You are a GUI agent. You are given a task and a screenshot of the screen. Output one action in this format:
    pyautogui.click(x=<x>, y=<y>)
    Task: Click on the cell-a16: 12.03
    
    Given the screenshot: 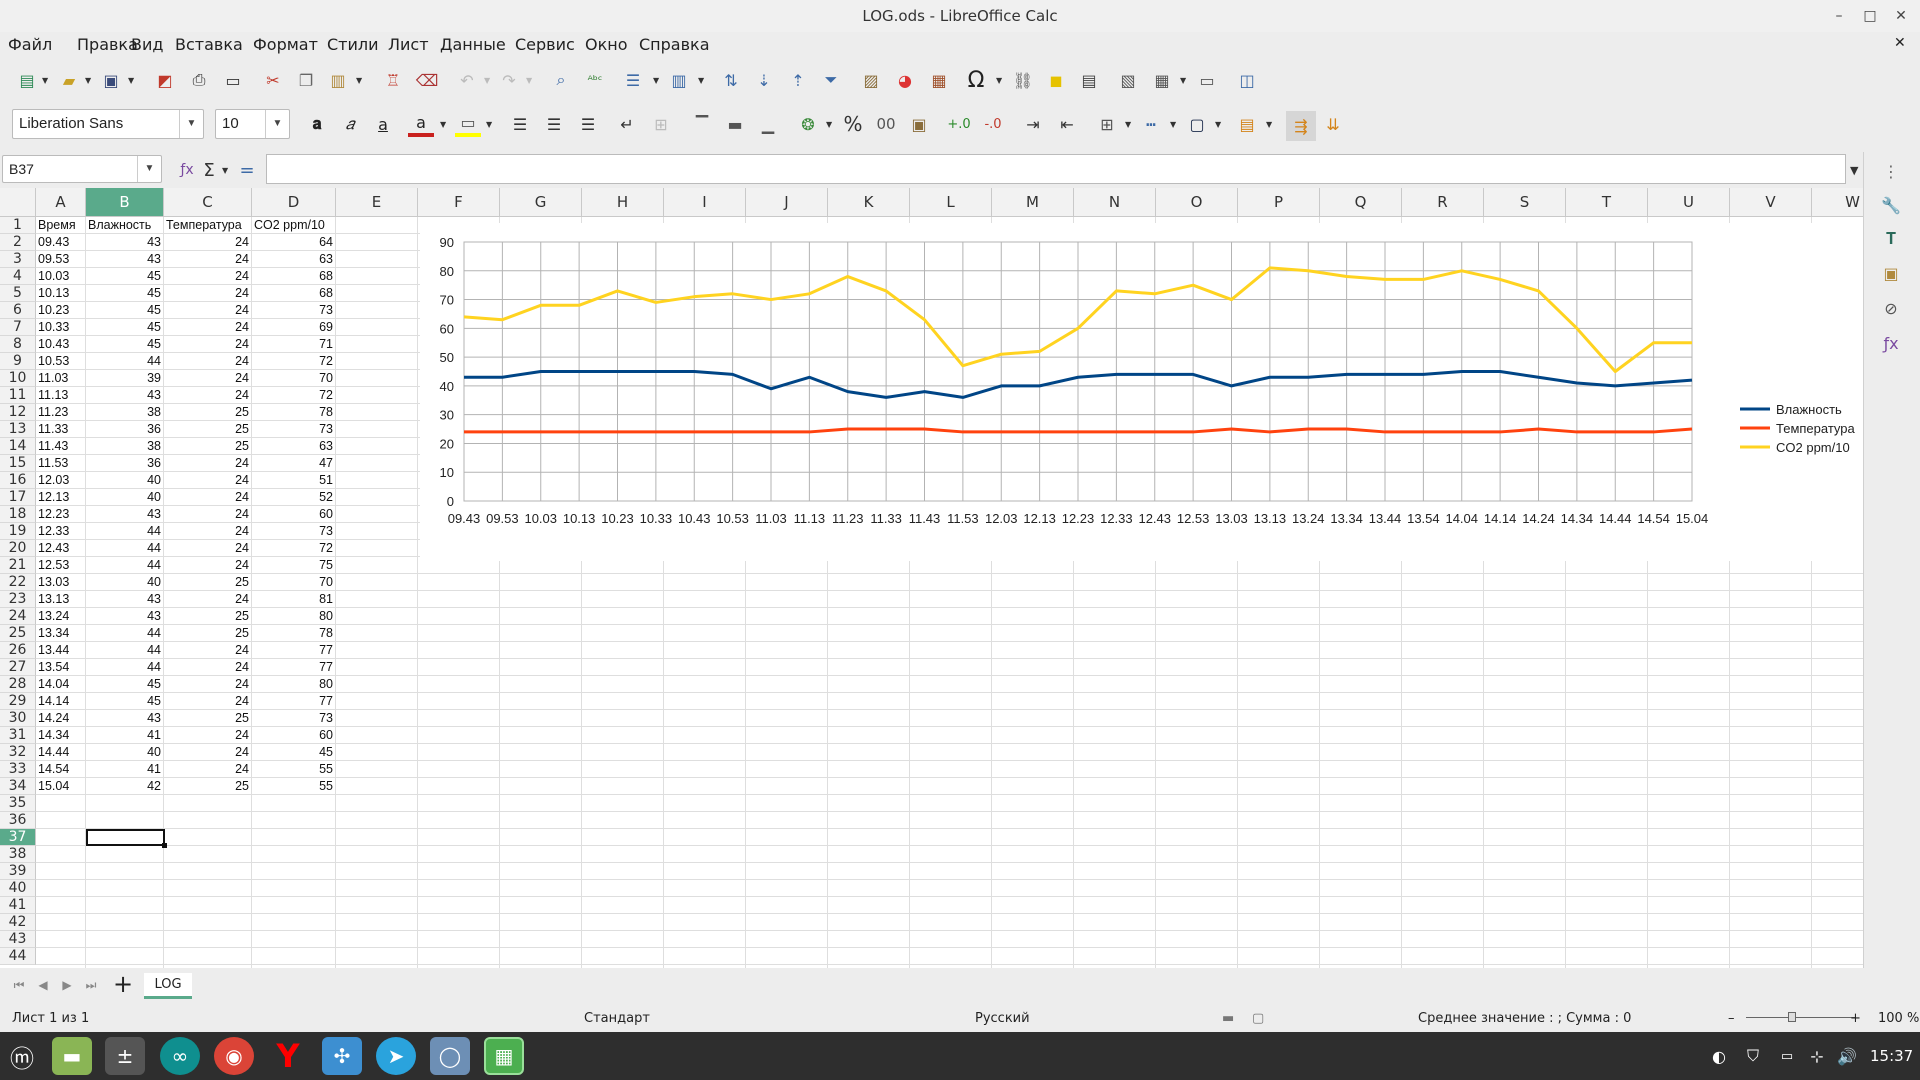 What is the action you would take?
    pyautogui.click(x=60, y=480)
    